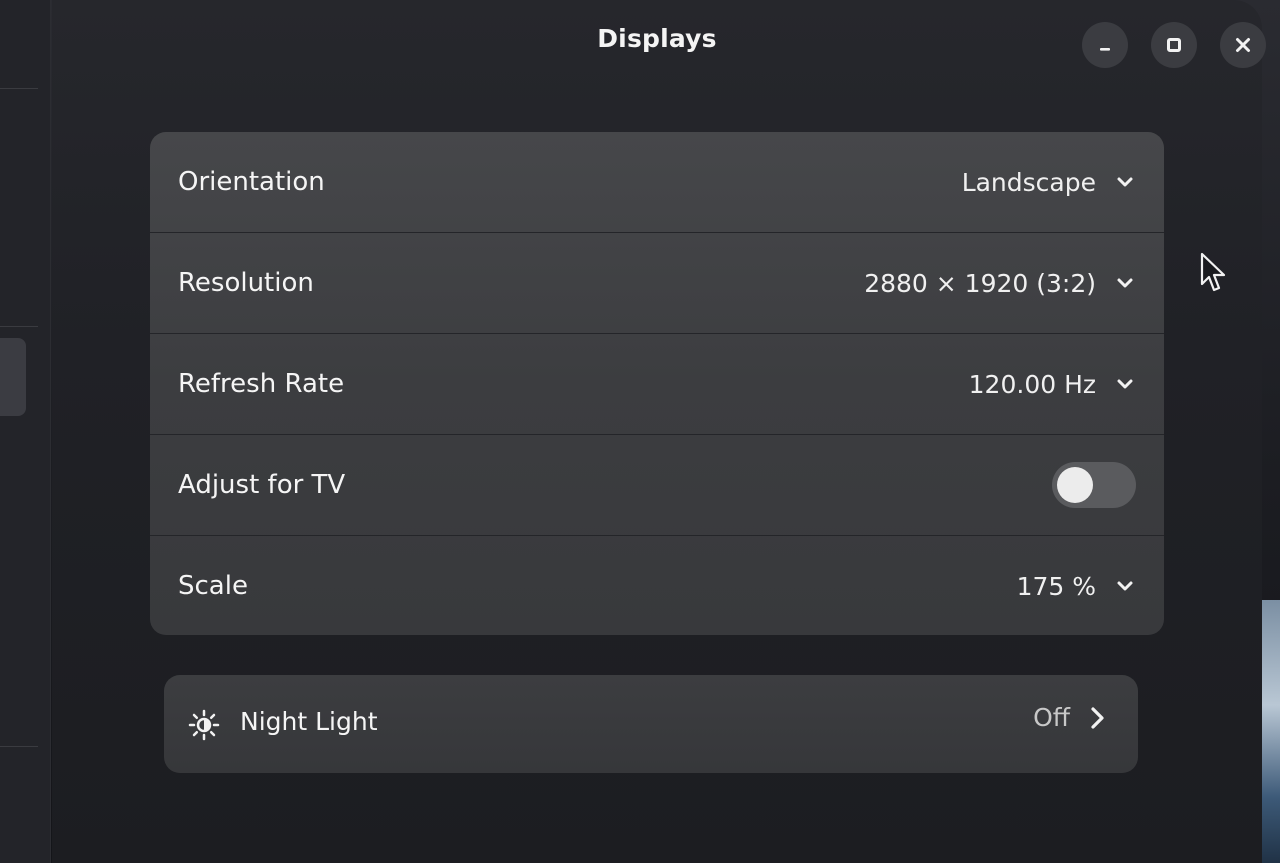 This screenshot has width=1280, height=863. What do you see at coordinates (1097, 717) in the screenshot?
I see `chevron-right-icon` at bounding box center [1097, 717].